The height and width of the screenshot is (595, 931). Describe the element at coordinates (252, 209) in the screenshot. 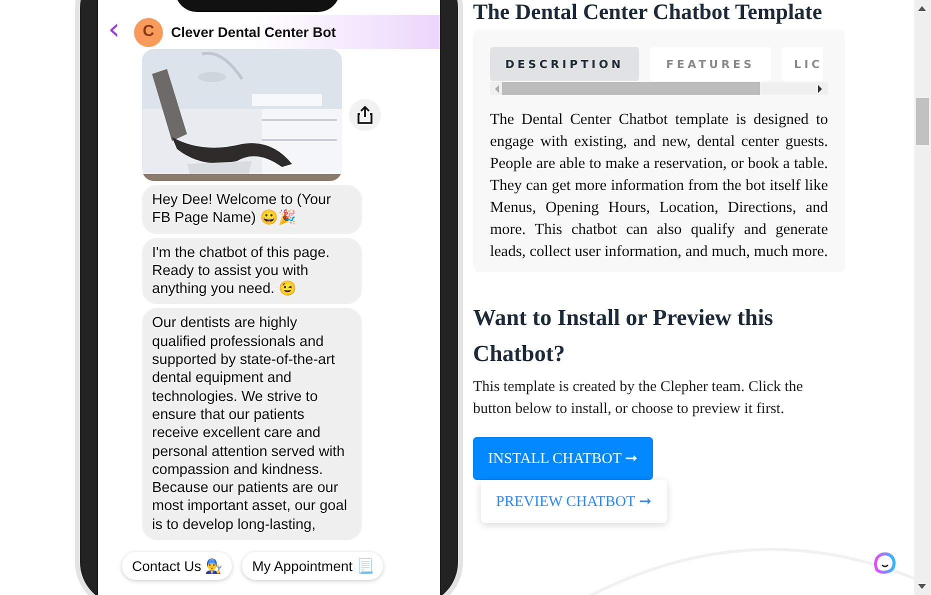

I see `chat-message: Hey Dee! Welcome to (Your FB Page Name) 😀🎉` at that location.